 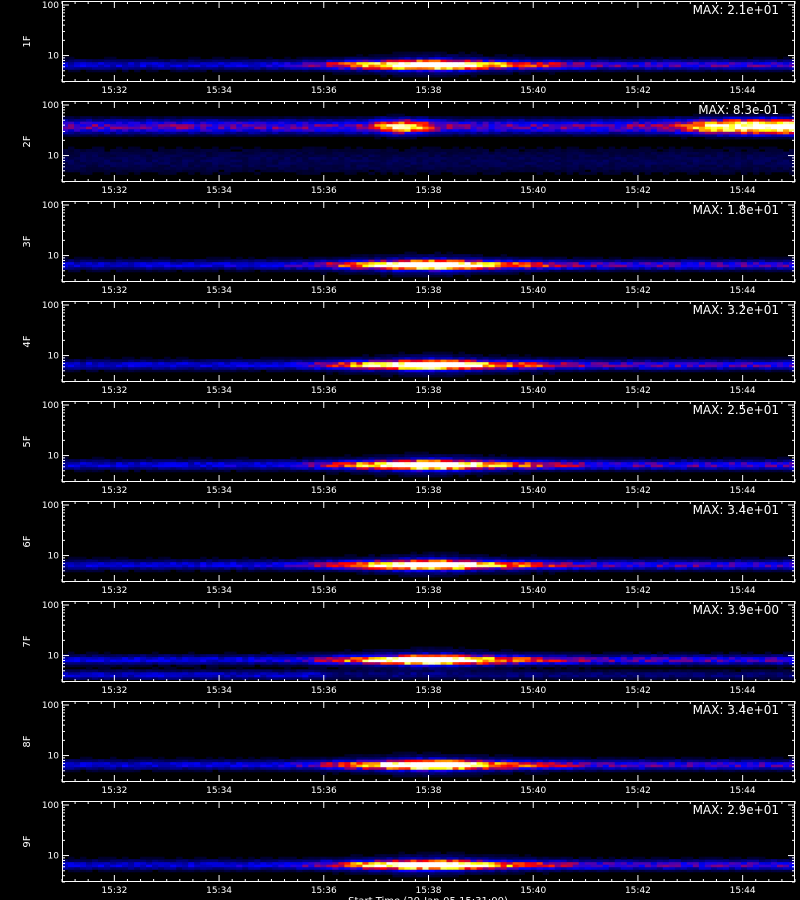 What do you see at coordinates (736, 10) in the screenshot?
I see `max-label: MAX: 2.1e+01` at bounding box center [736, 10].